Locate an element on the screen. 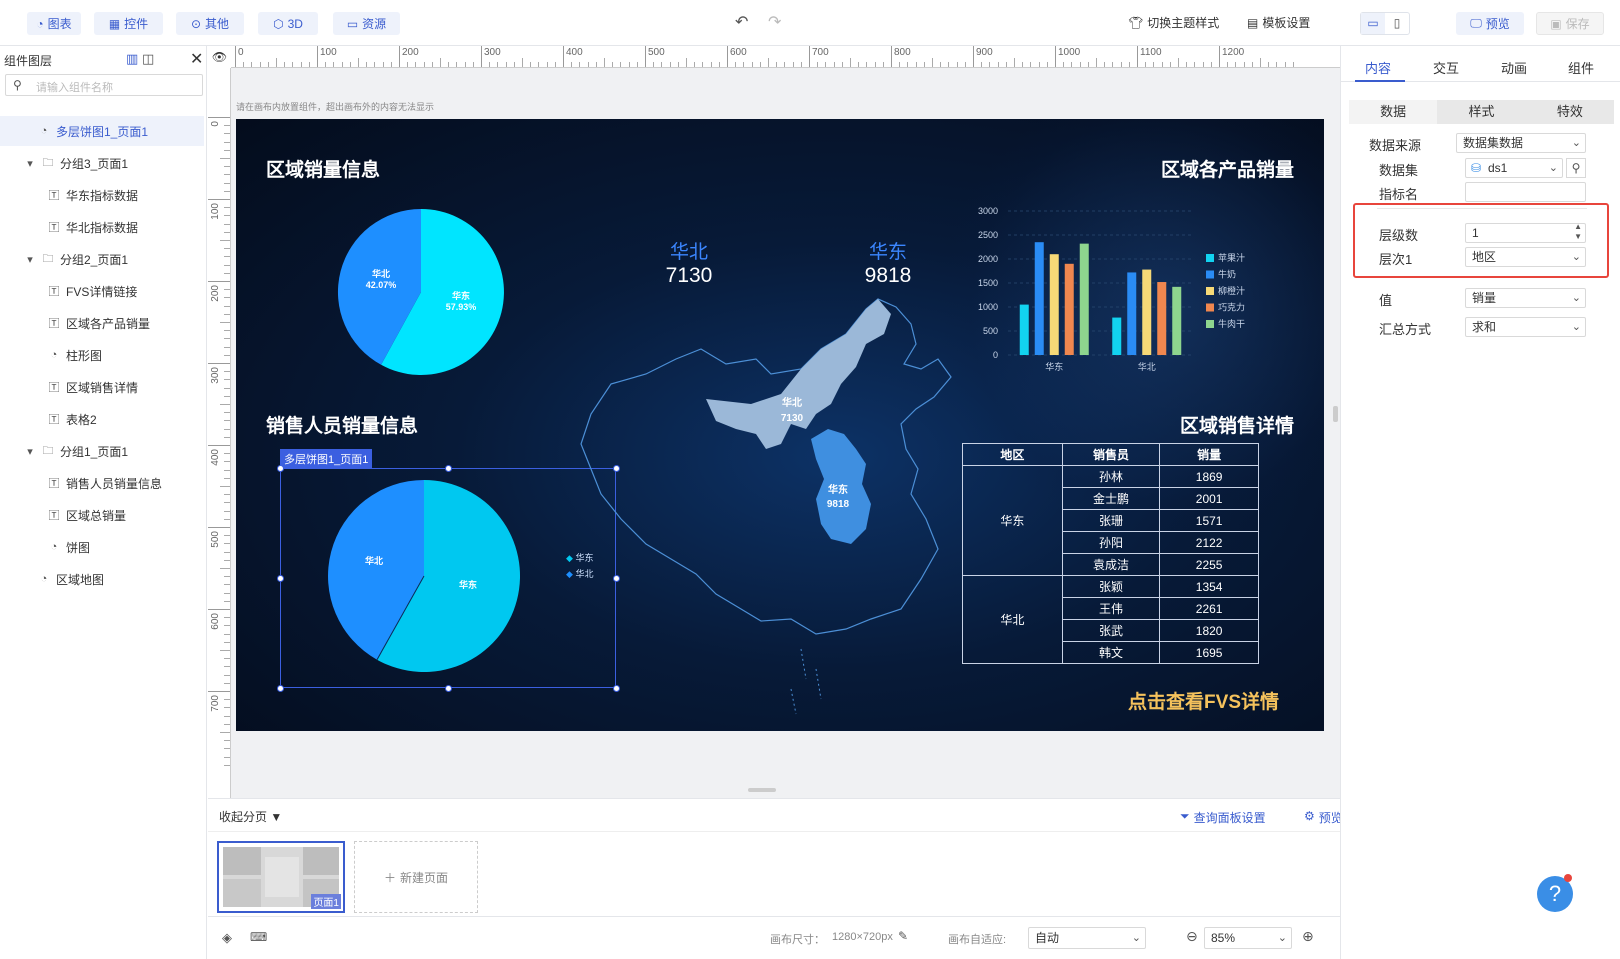 This screenshot has width=1620, height=959. tab-component: 组件 is located at coordinates (1581, 67).